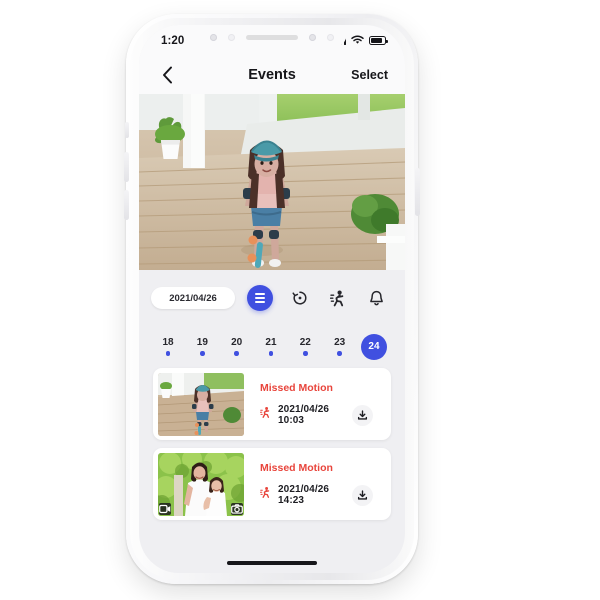 This screenshot has height=600, width=600. Describe the element at coordinates (340, 343) in the screenshot. I see `date-number: 23` at that location.